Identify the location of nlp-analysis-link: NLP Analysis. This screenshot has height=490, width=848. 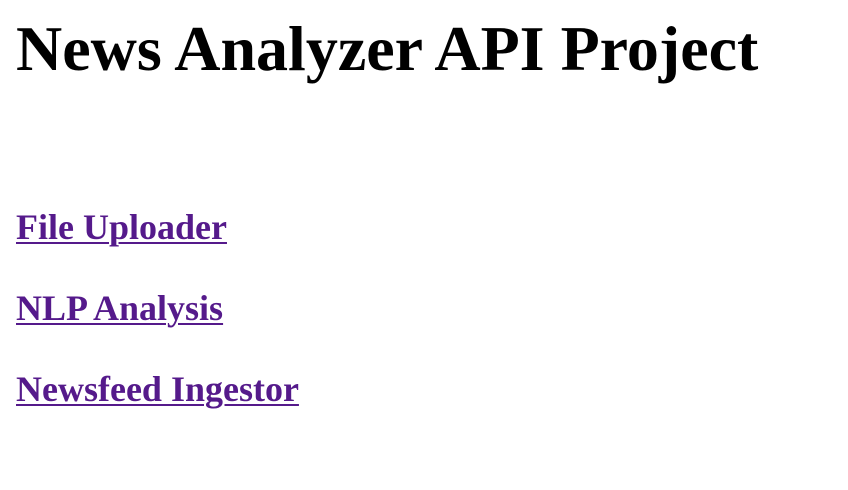
(119, 308).